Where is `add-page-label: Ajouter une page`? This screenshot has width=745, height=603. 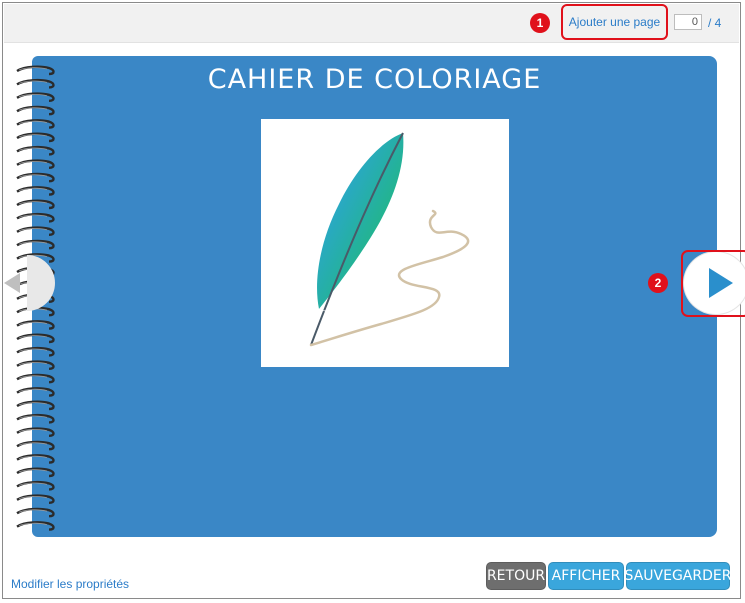
add-page-label: Ajouter une page is located at coordinates (614, 22).